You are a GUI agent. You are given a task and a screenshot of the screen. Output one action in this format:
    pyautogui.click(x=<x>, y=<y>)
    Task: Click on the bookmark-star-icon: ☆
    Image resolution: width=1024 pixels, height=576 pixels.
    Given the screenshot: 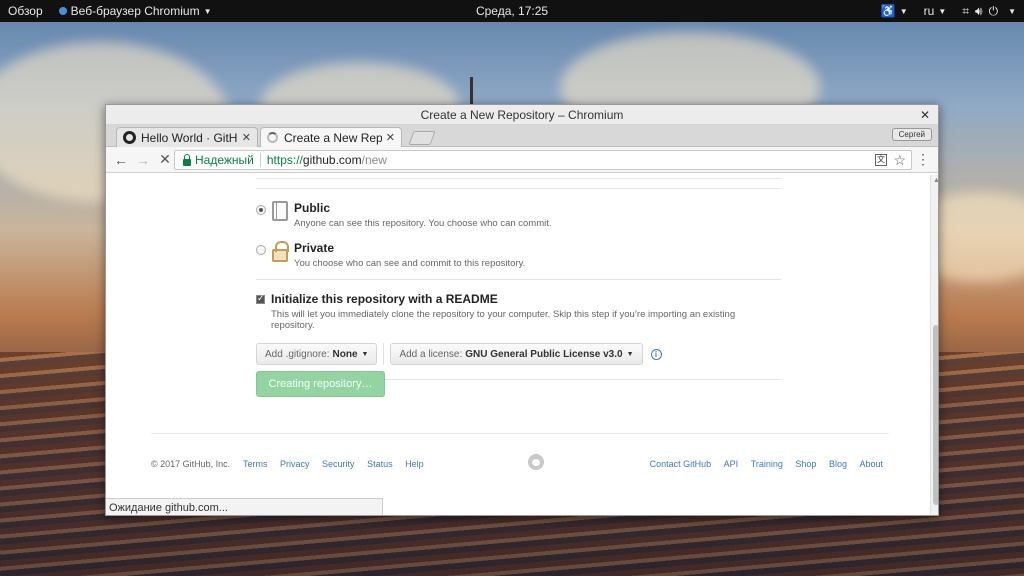 What is the action you would take?
    pyautogui.click(x=899, y=160)
    